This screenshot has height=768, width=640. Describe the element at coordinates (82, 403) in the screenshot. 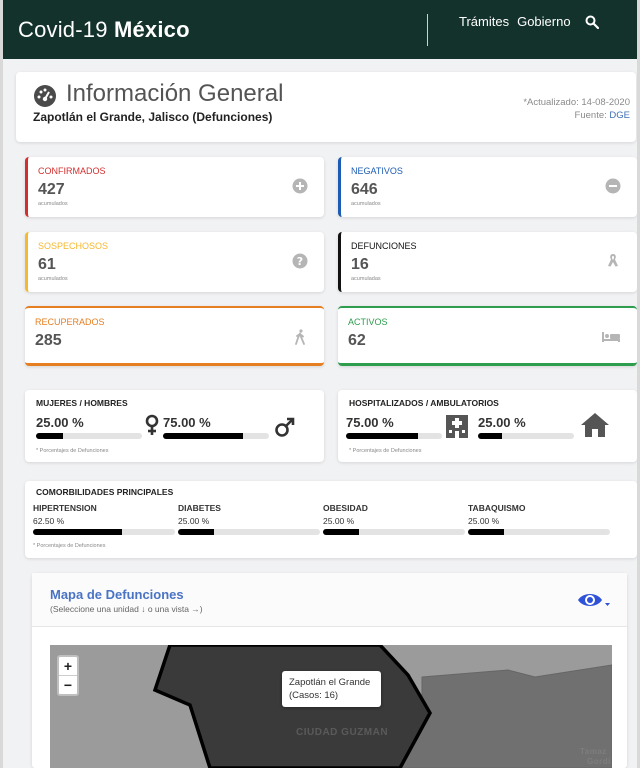

I see `gender-heading: MUJERES / HOMBRES` at that location.